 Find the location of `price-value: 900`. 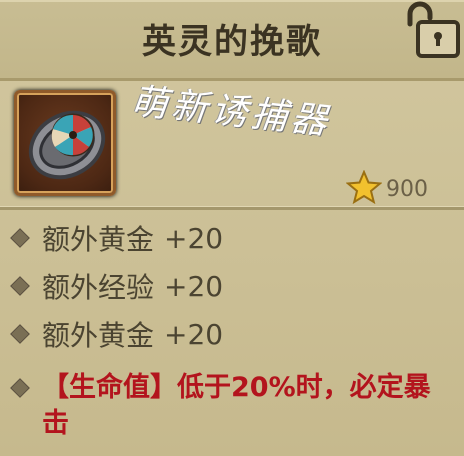

price-value: 900 is located at coordinates (407, 189).